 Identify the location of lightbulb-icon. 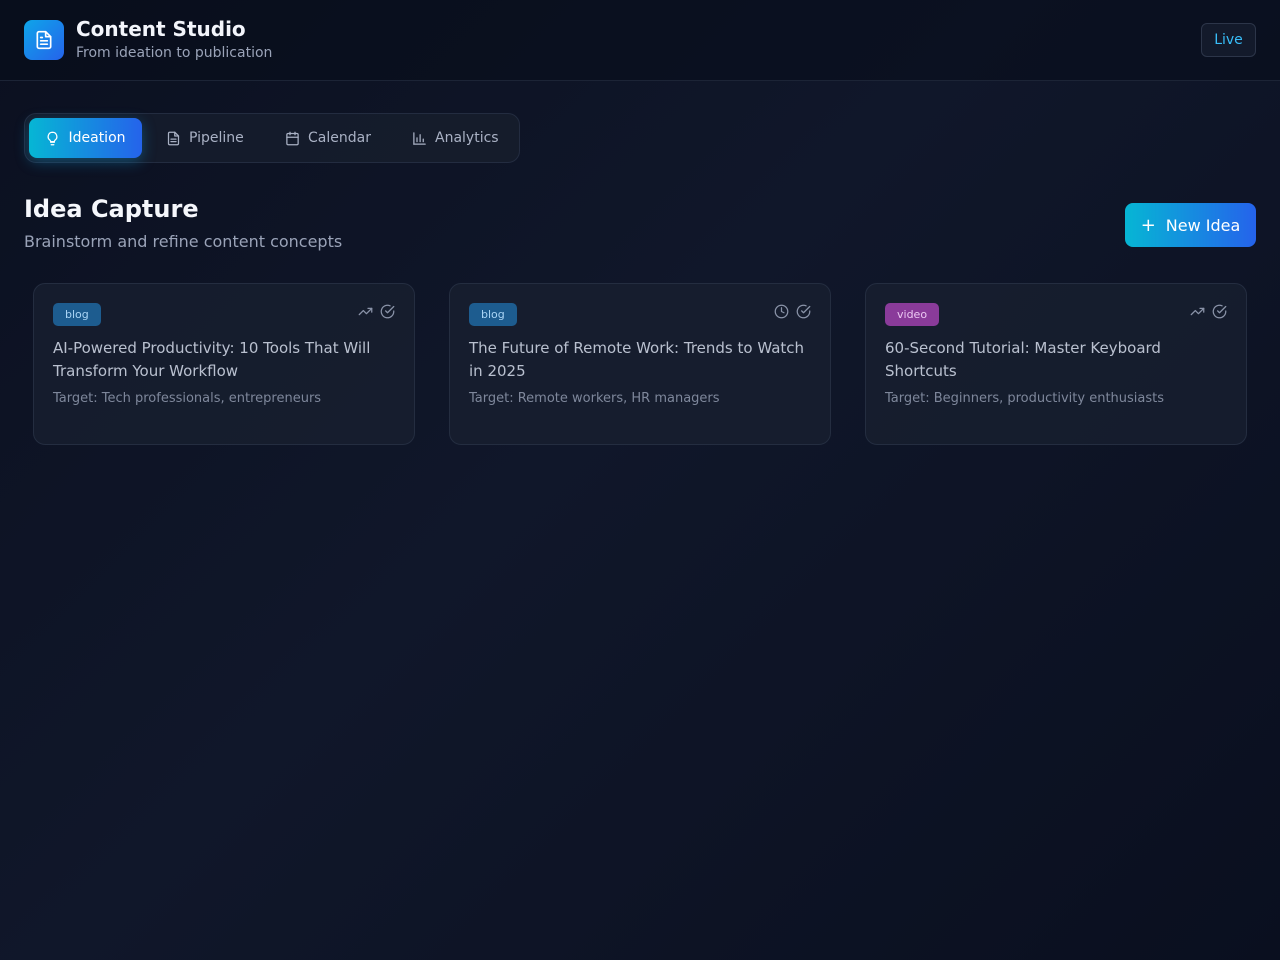
(53, 138).